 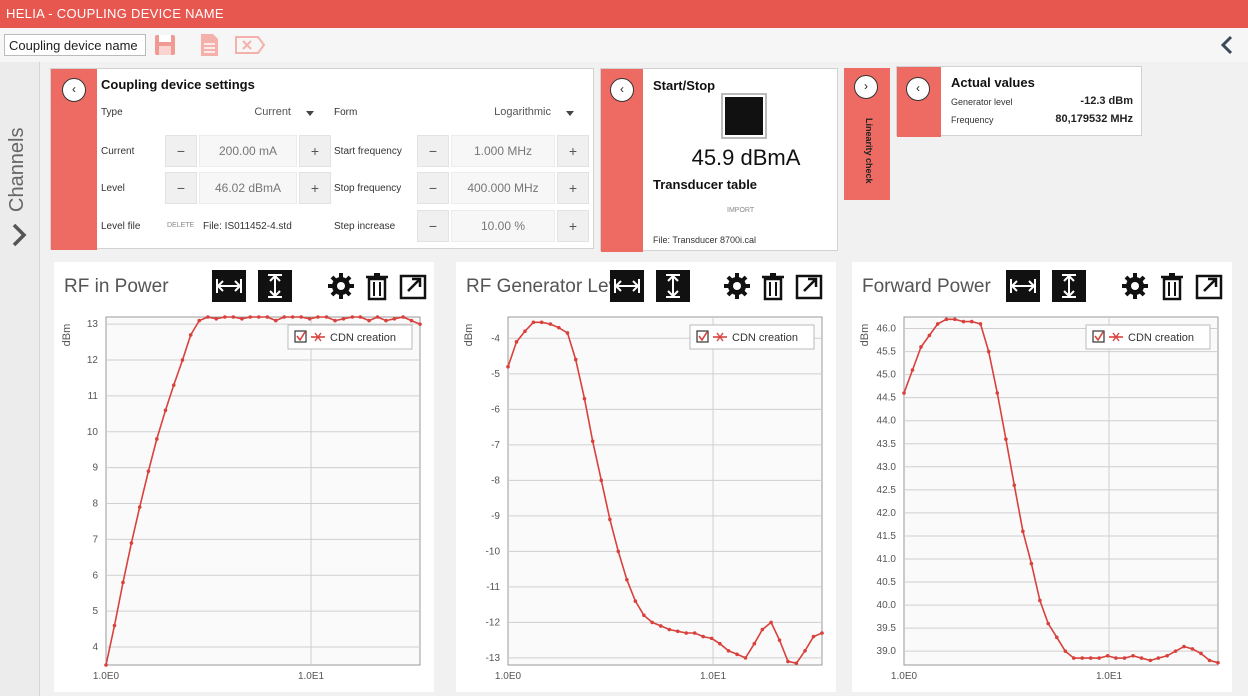 I want to click on form-dropdown-icon, so click(x=570, y=114).